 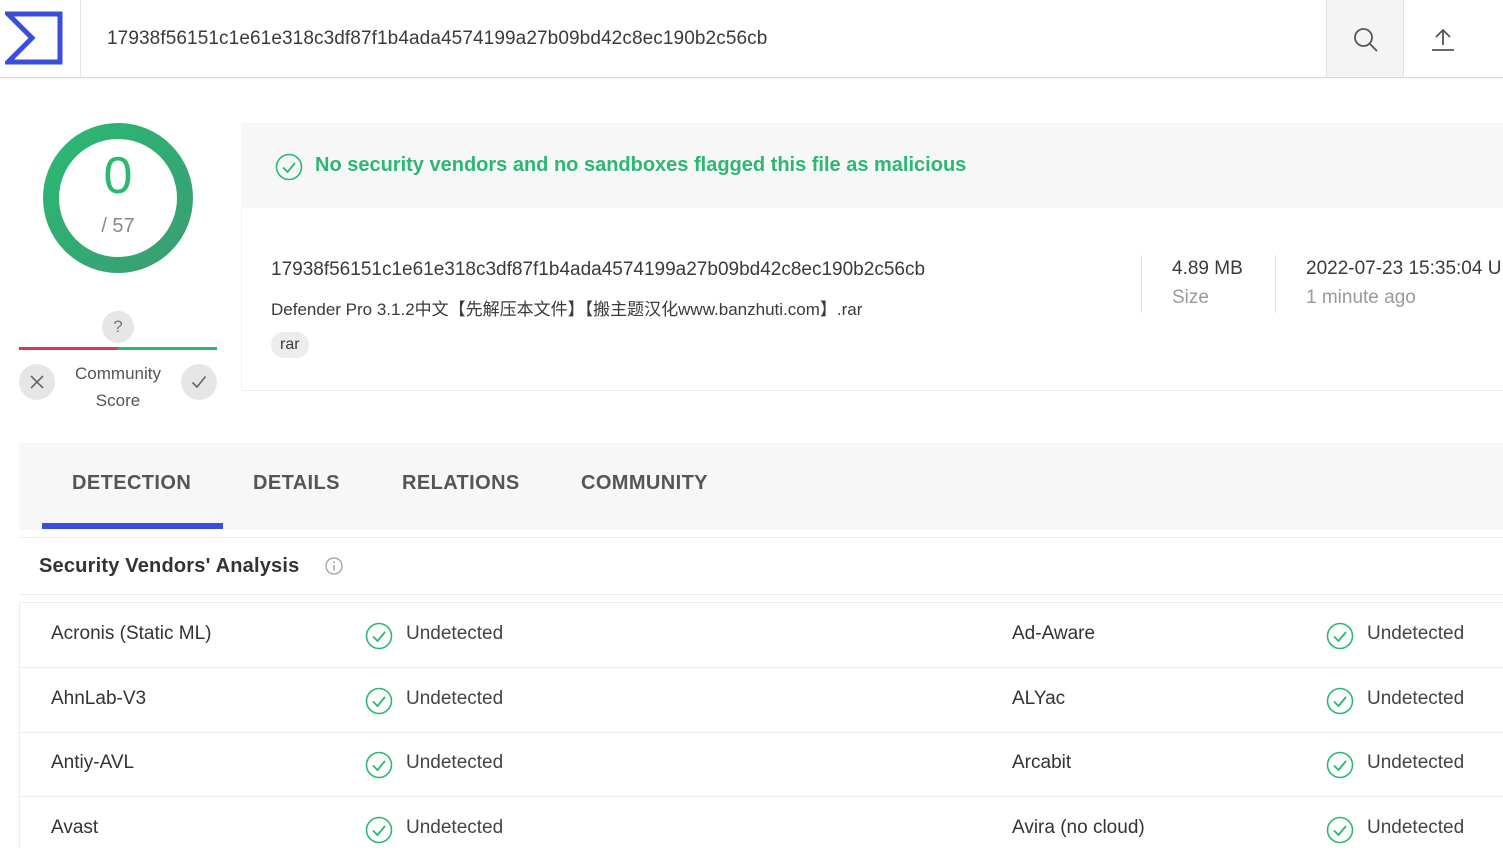 I want to click on tab-details: DETAILS, so click(x=296, y=483).